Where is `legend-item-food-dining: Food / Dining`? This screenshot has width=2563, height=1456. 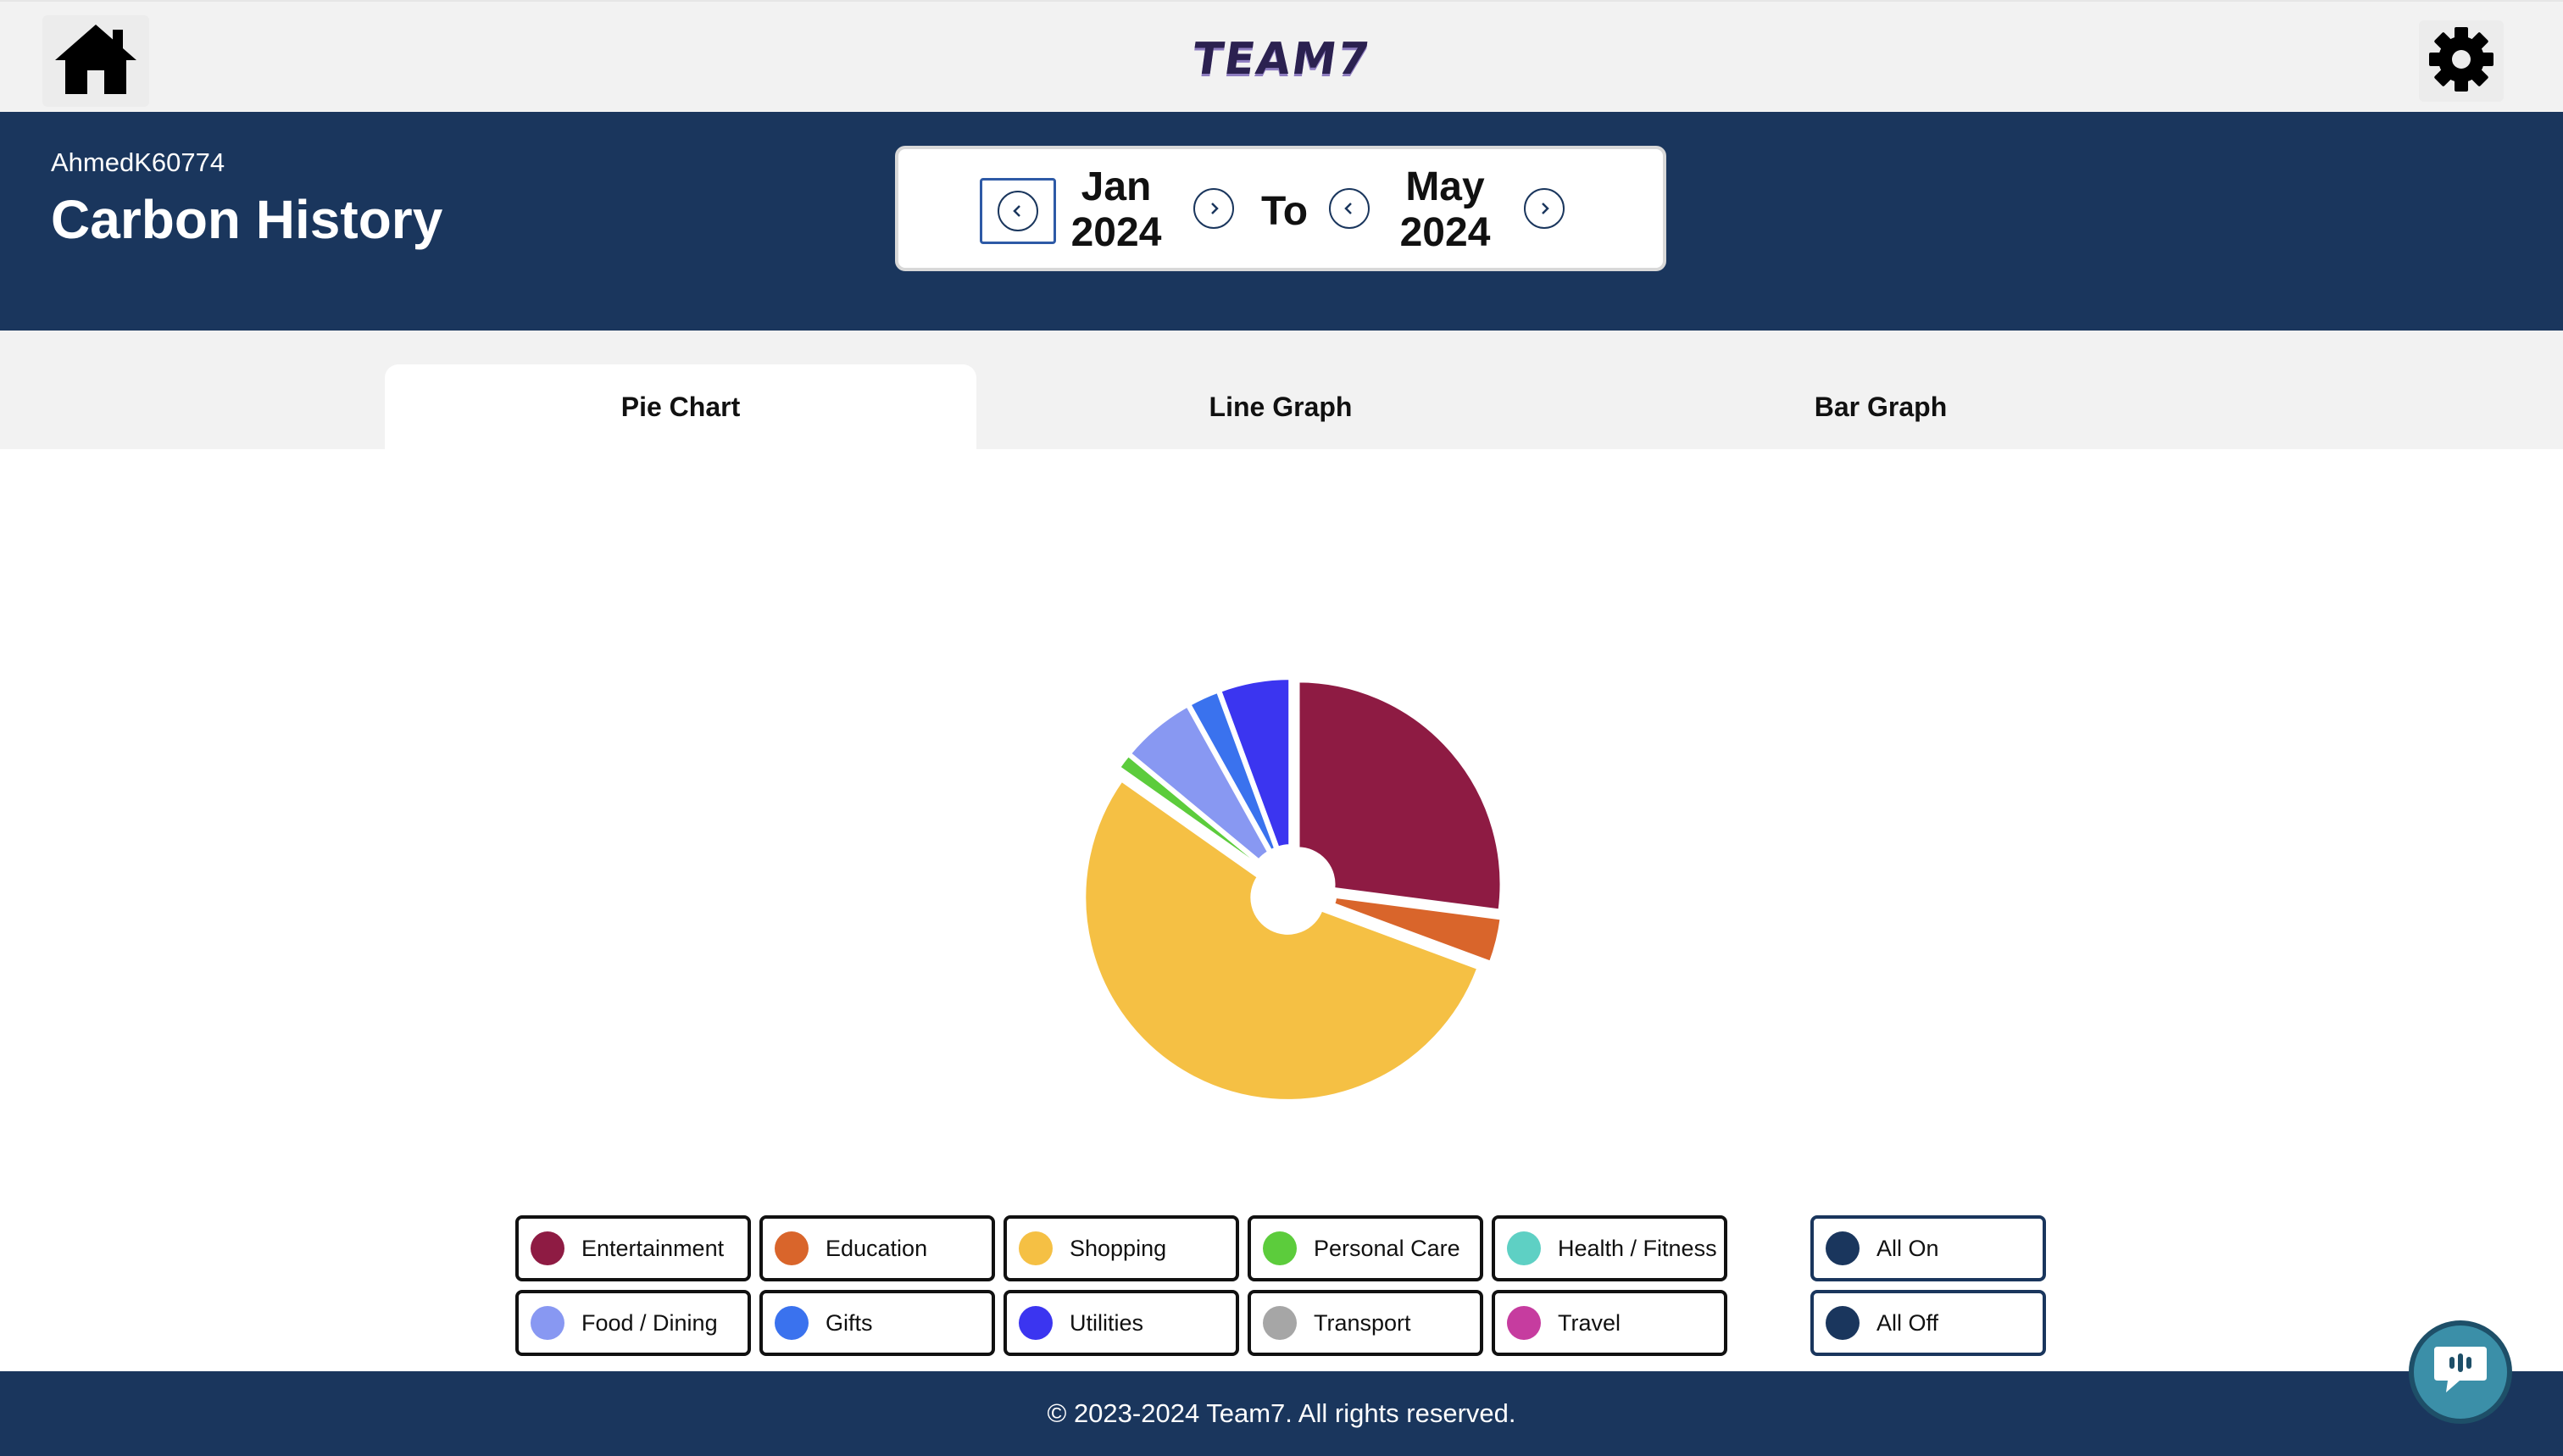
legend-item-food-dining: Food / Dining is located at coordinates (633, 1323).